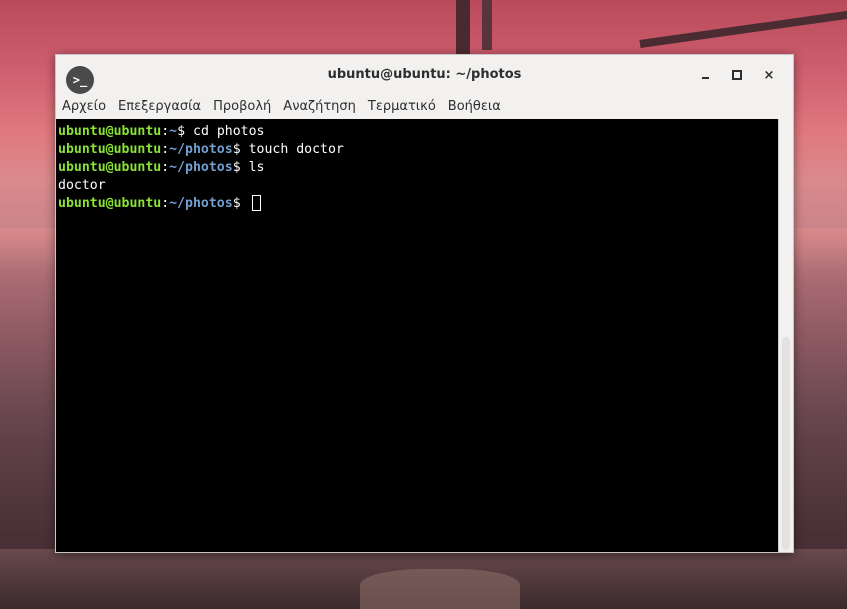 The width and height of the screenshot is (847, 609). What do you see at coordinates (785, 335) in the screenshot?
I see `terminal-scrollbar` at bounding box center [785, 335].